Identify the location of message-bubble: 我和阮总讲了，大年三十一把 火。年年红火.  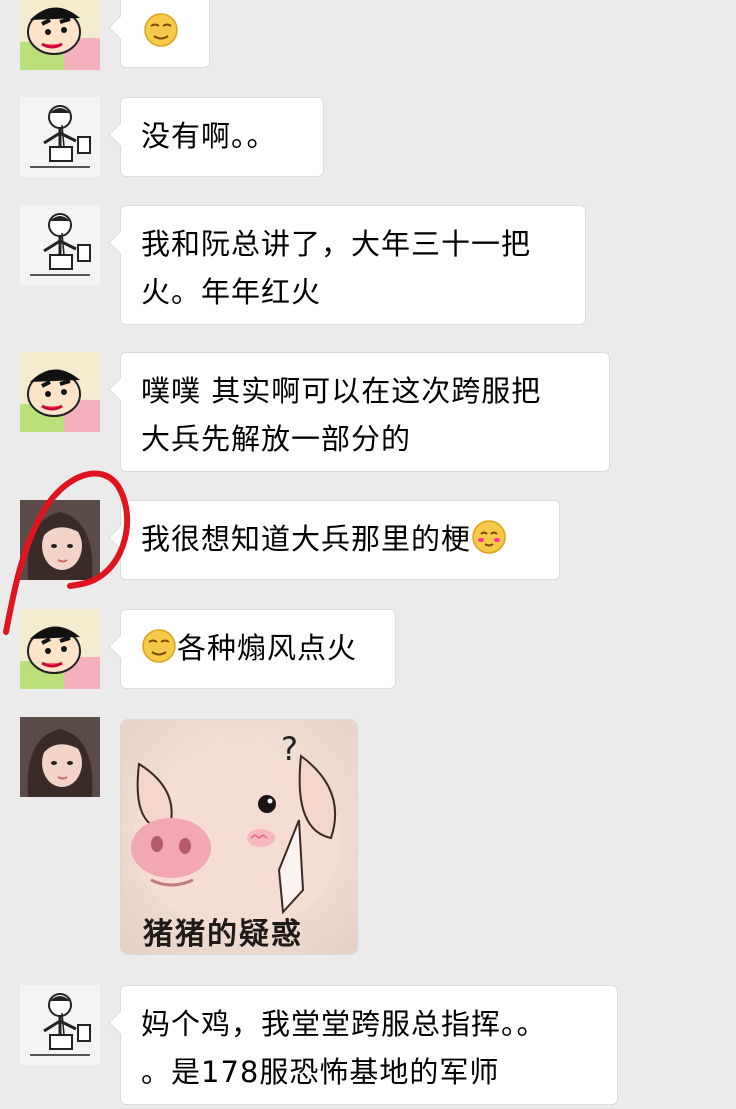
(353, 265).